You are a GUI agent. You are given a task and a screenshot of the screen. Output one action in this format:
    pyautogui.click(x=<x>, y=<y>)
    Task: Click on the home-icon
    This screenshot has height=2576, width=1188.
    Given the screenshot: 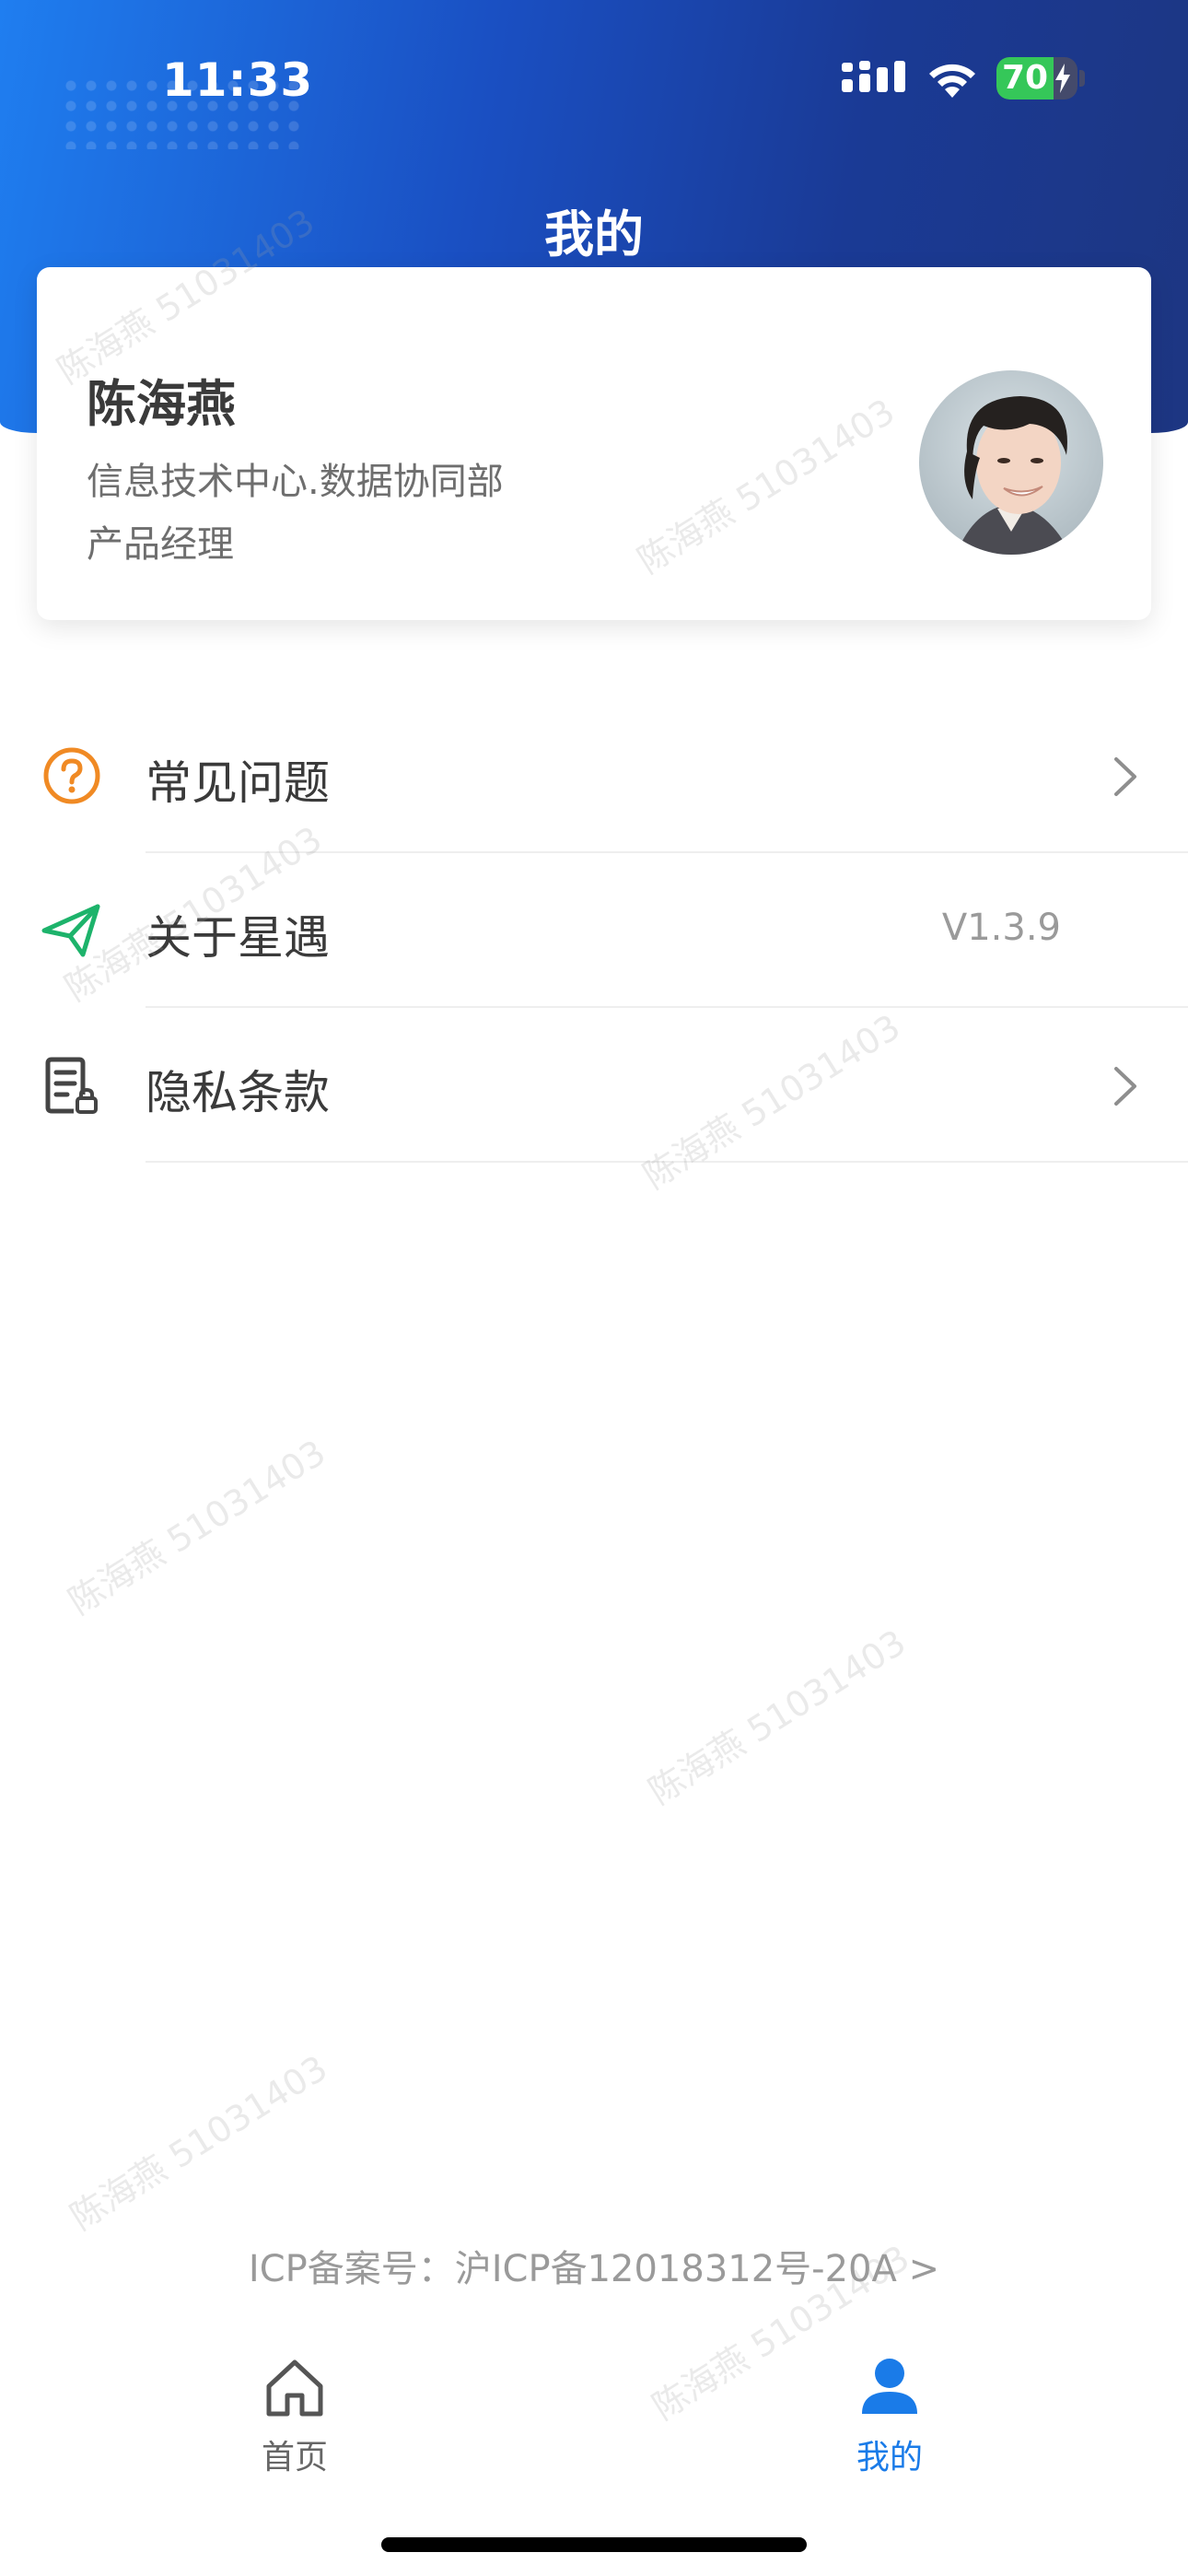 What is the action you would take?
    pyautogui.click(x=294, y=2388)
    